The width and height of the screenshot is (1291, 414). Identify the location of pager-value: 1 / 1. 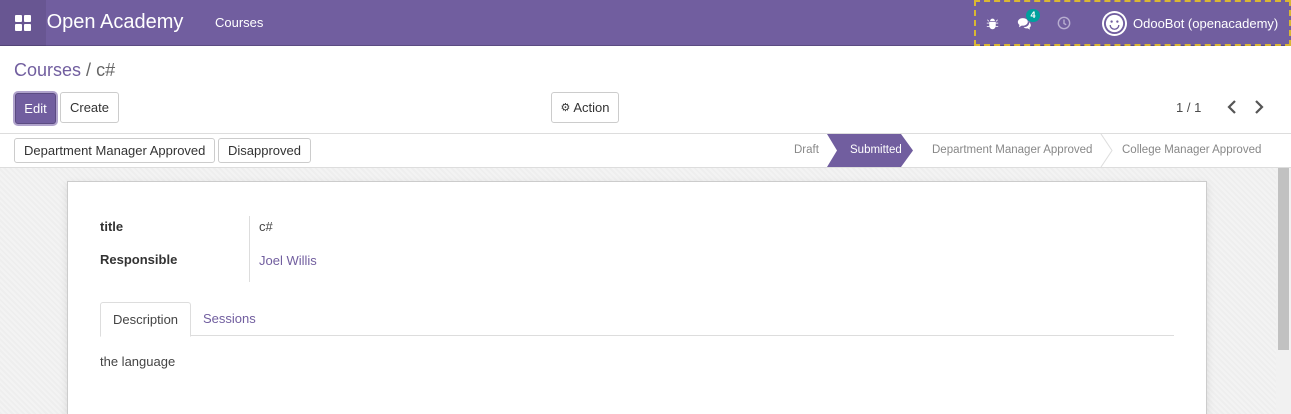
(1188, 107).